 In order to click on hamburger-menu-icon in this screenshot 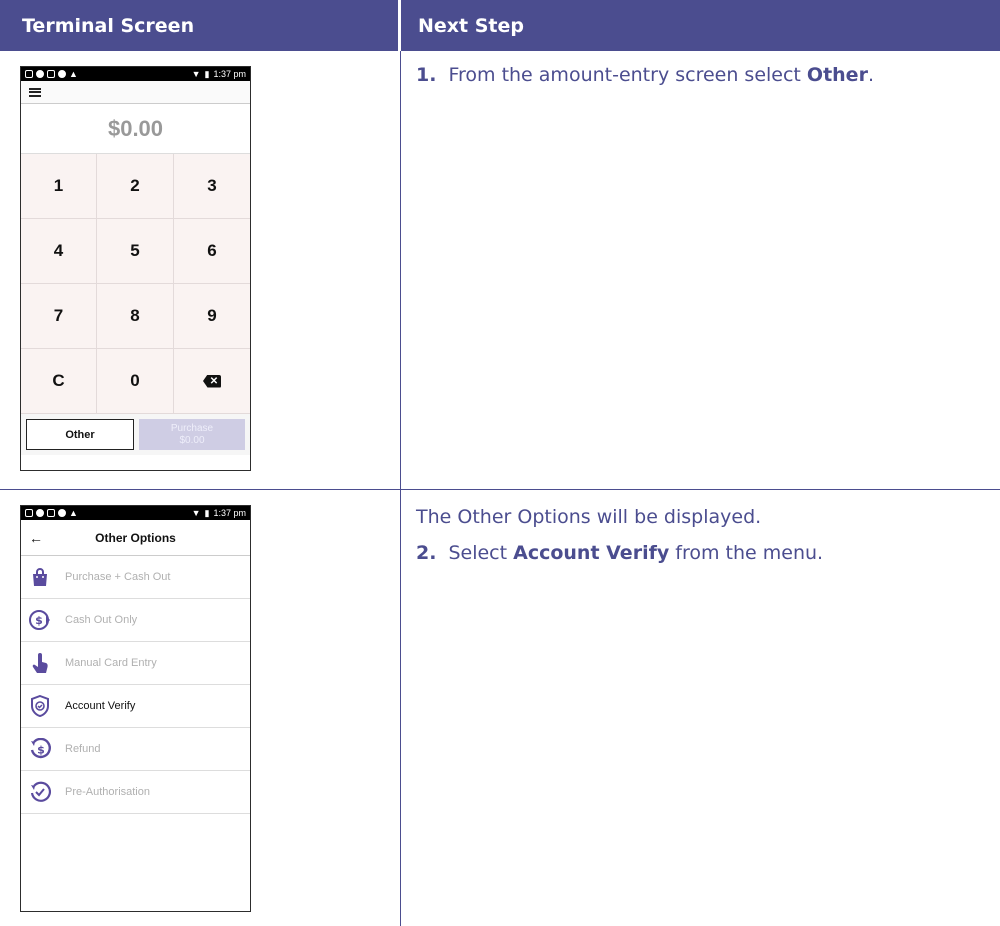, I will do `click(35, 92)`.